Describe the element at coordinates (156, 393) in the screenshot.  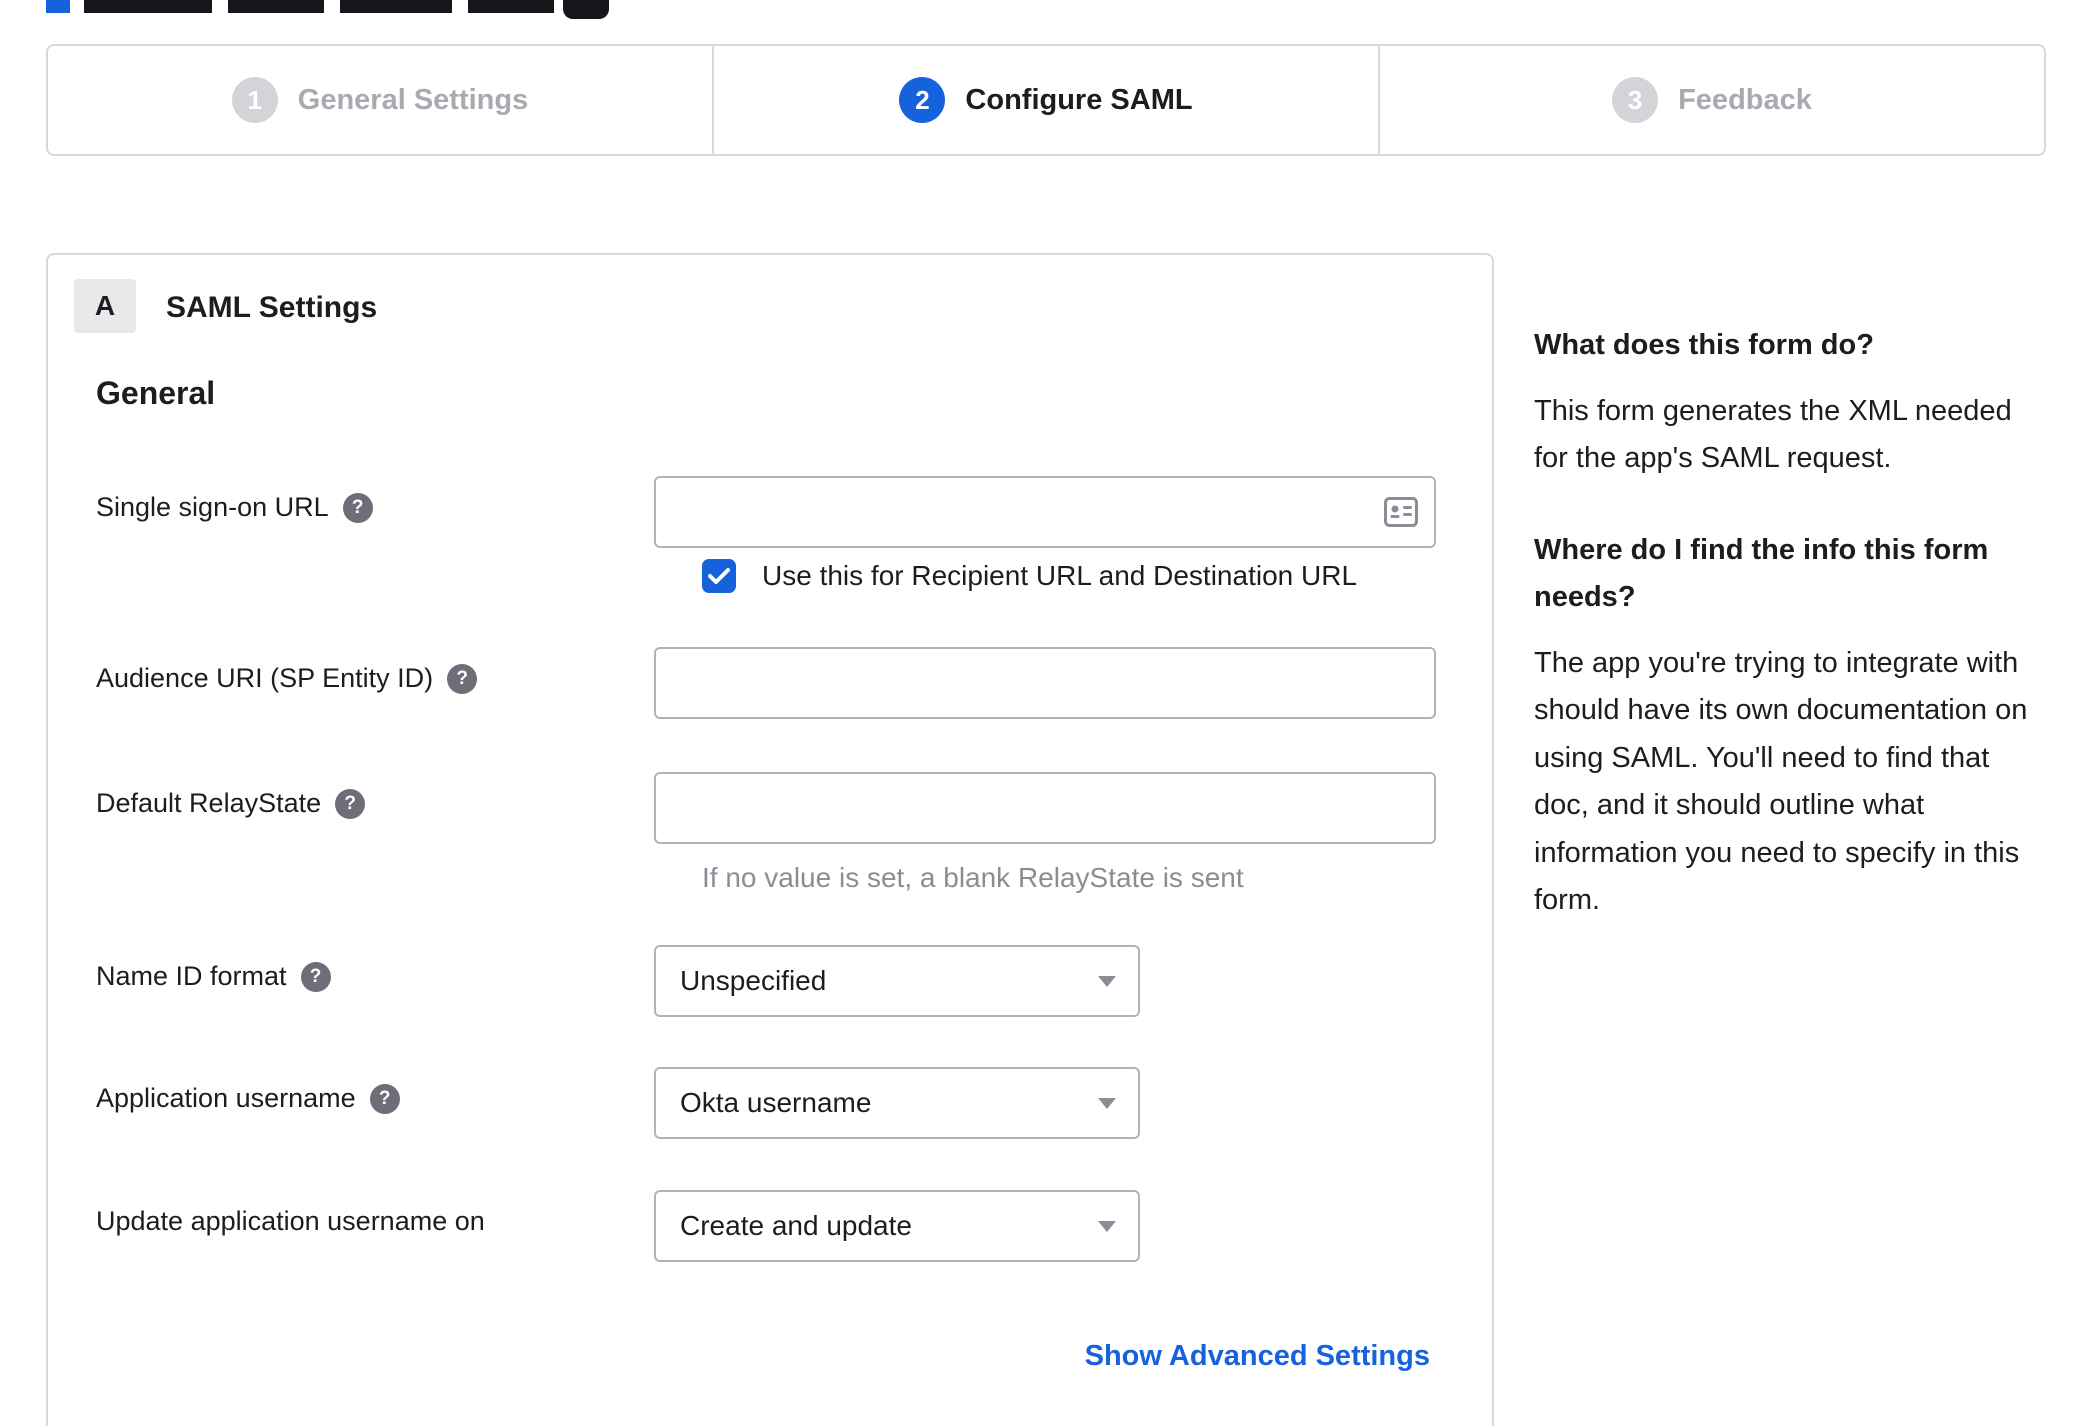
I see `general-section-heading: General` at that location.